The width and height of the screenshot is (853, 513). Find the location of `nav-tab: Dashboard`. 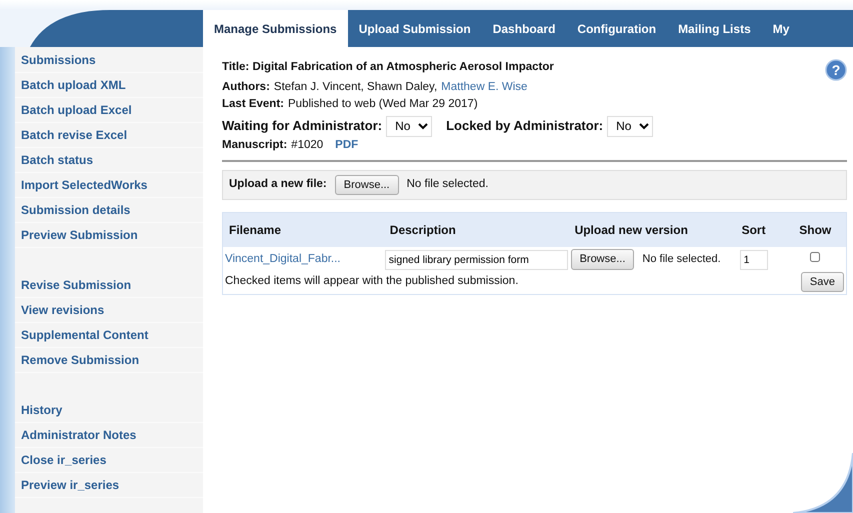

nav-tab: Dashboard is located at coordinates (524, 28).